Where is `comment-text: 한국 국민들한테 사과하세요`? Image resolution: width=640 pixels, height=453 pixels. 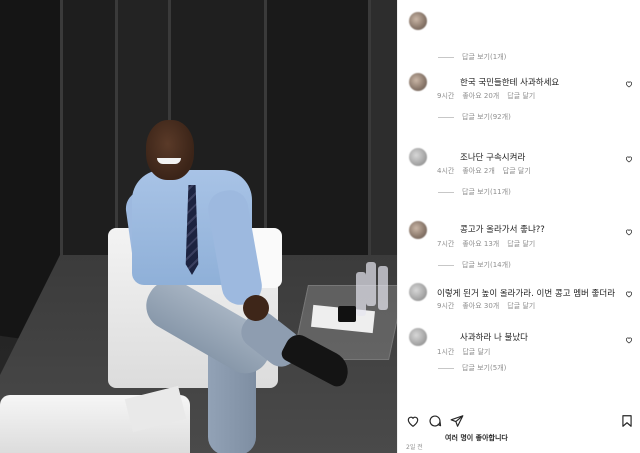
comment-text: 한국 국민들한테 사과하세요 is located at coordinates (510, 83).